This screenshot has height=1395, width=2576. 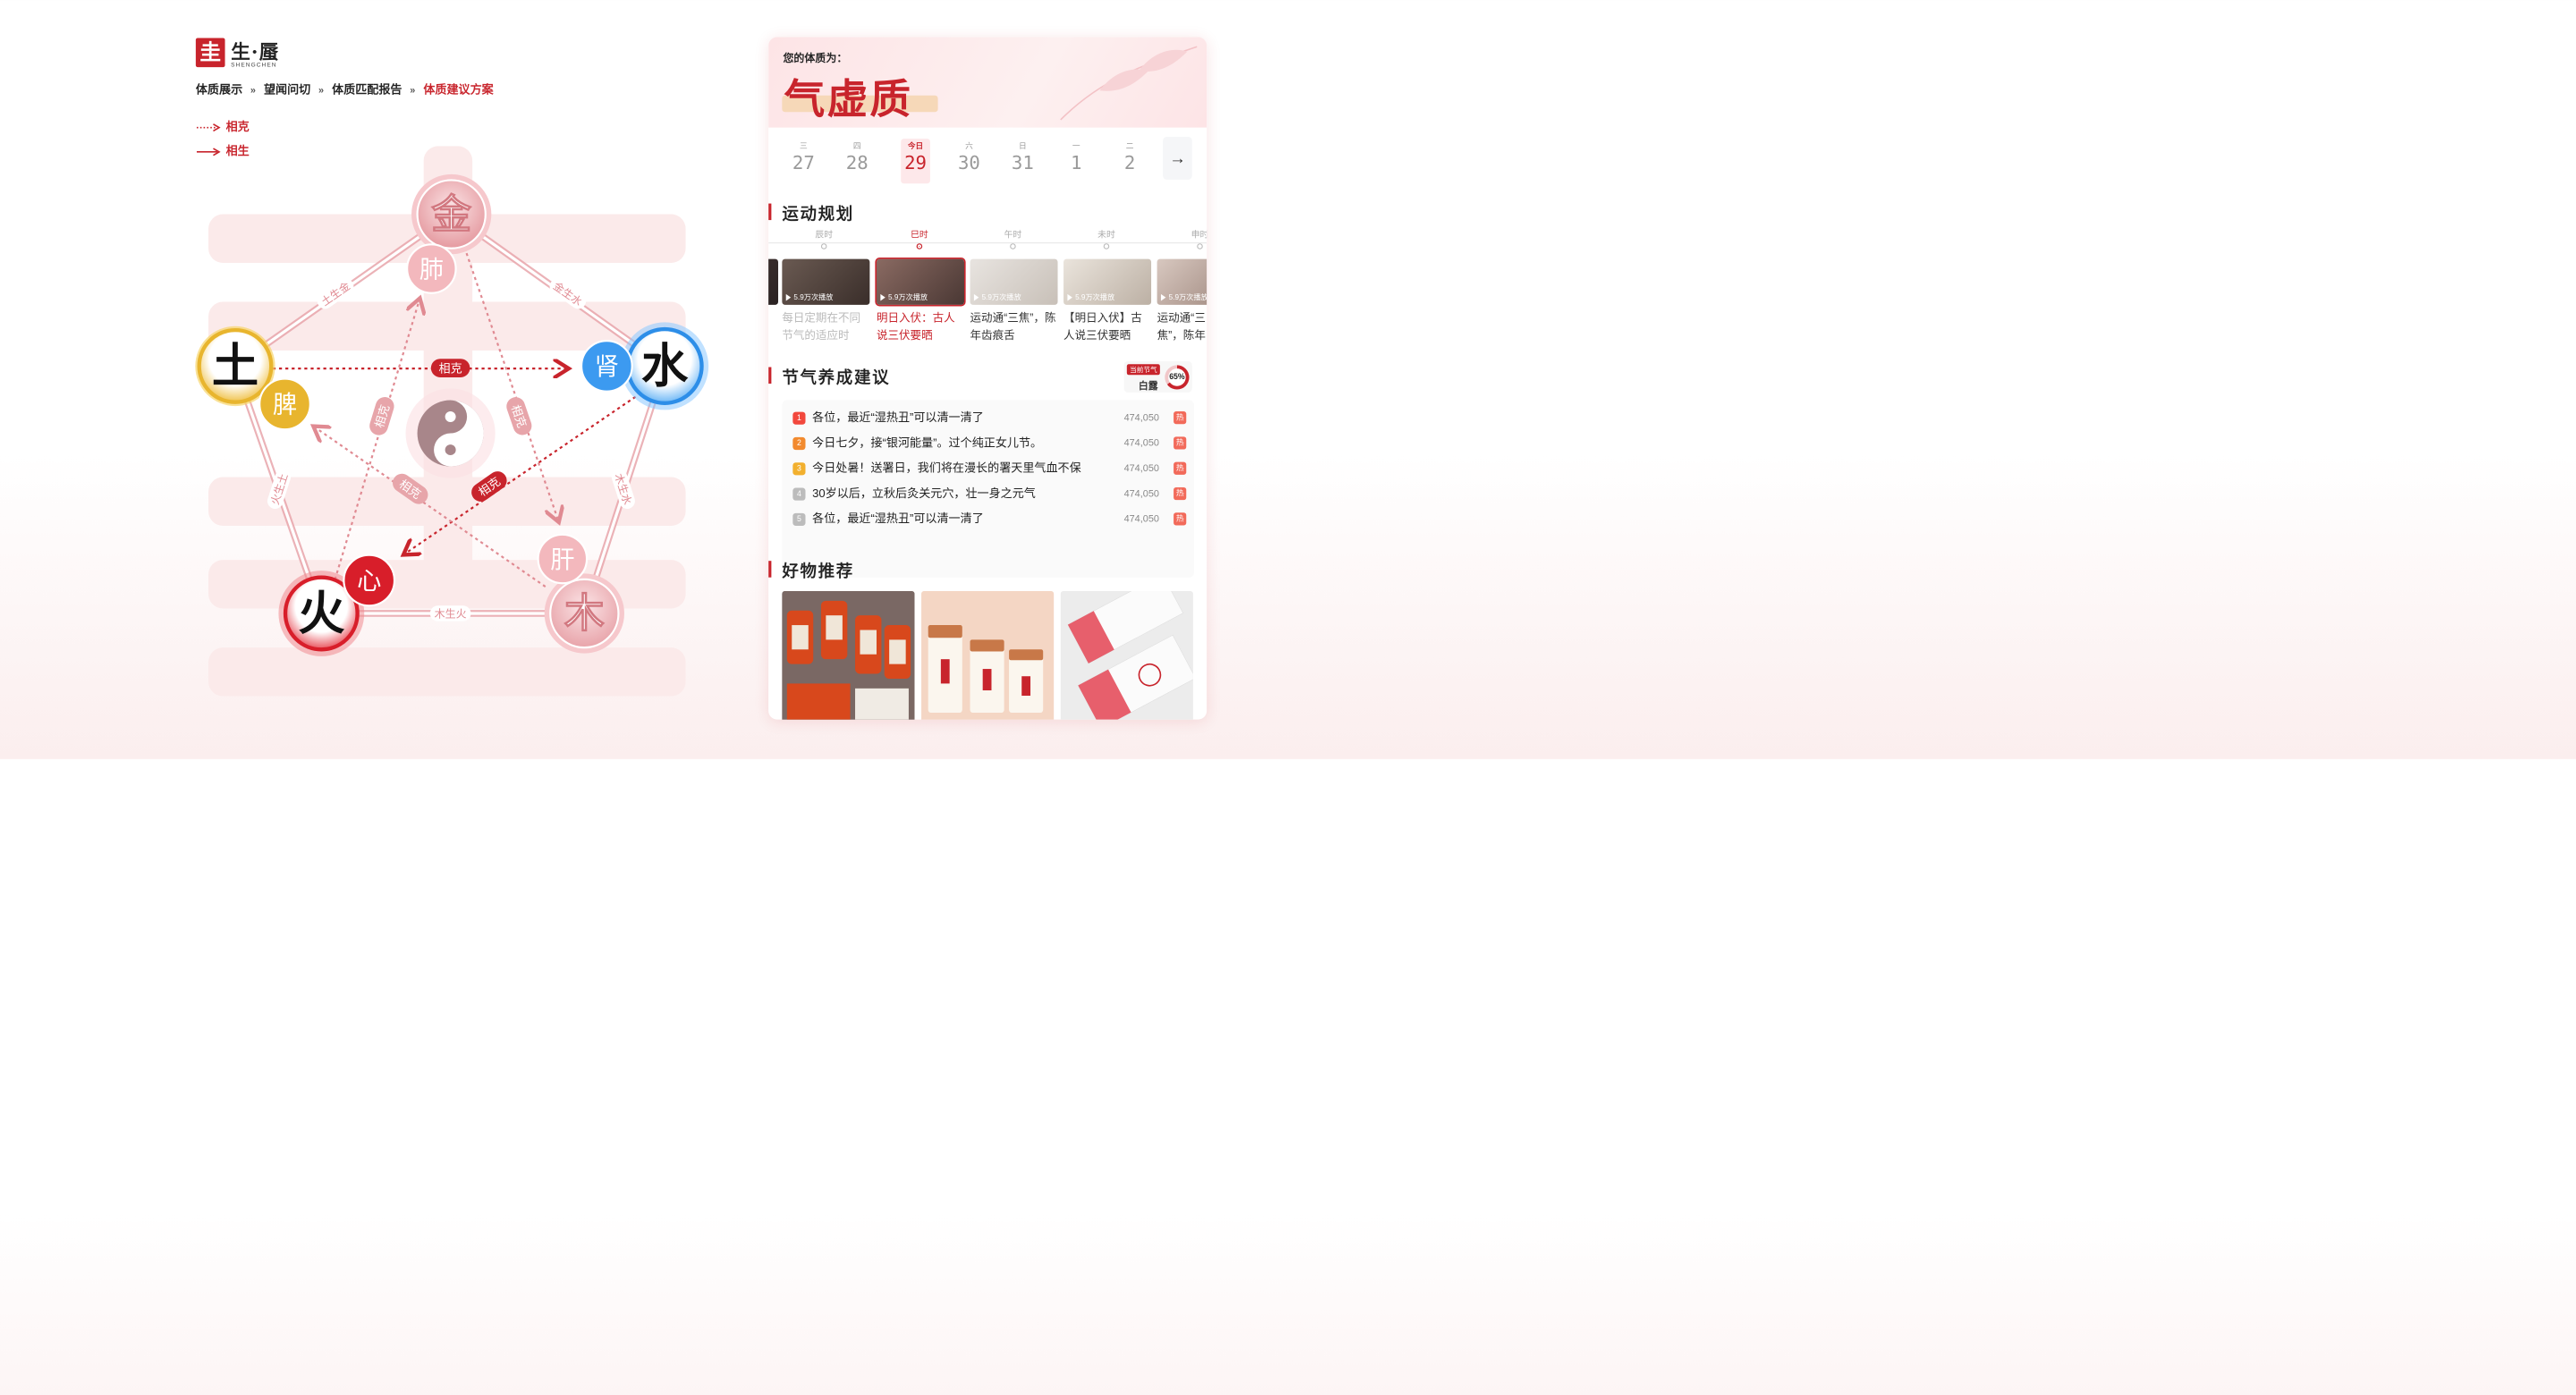 I want to click on video-title: 明日入伏：古人说三伏要晒, so click(x=920, y=326).